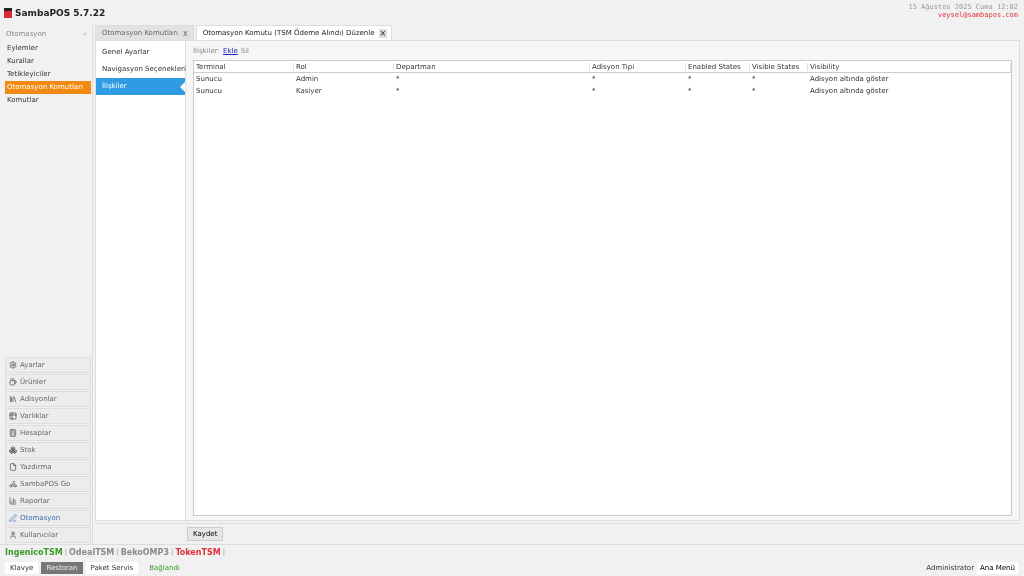  I want to click on device-status: OdealTSM, so click(92, 552).